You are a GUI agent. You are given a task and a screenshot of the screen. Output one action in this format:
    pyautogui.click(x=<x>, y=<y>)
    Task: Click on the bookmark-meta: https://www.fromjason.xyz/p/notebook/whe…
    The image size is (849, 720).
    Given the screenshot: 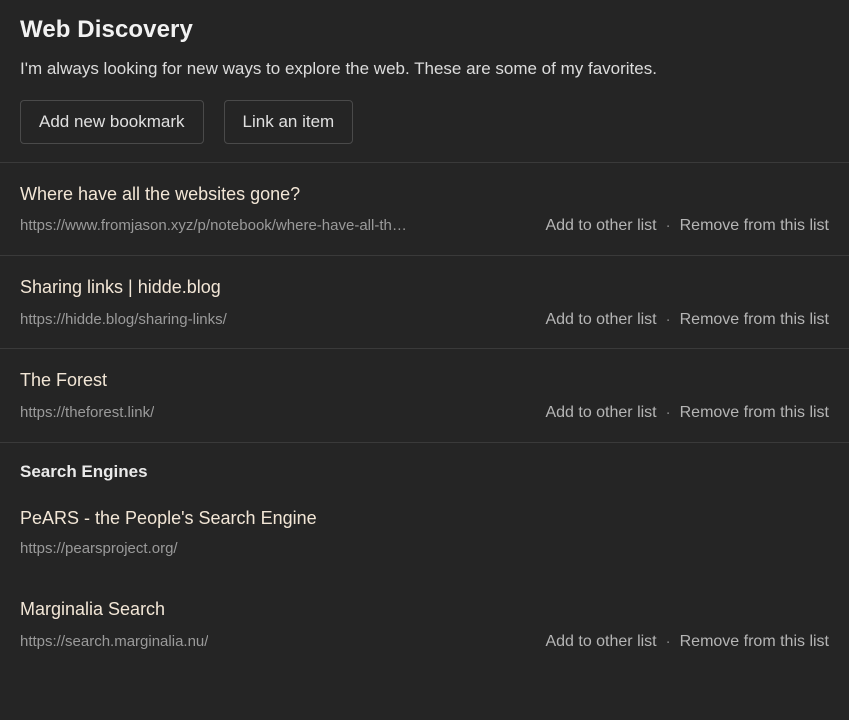 What is the action you would take?
    pyautogui.click(x=424, y=226)
    